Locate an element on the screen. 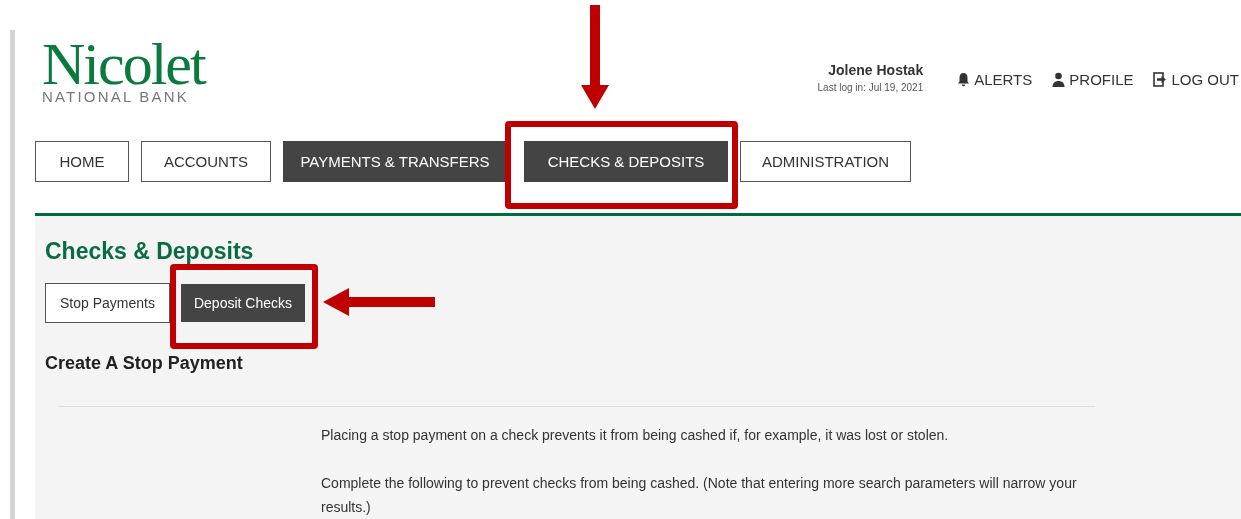 This screenshot has width=1241, height=519. logout-icon is located at coordinates (1160, 79).